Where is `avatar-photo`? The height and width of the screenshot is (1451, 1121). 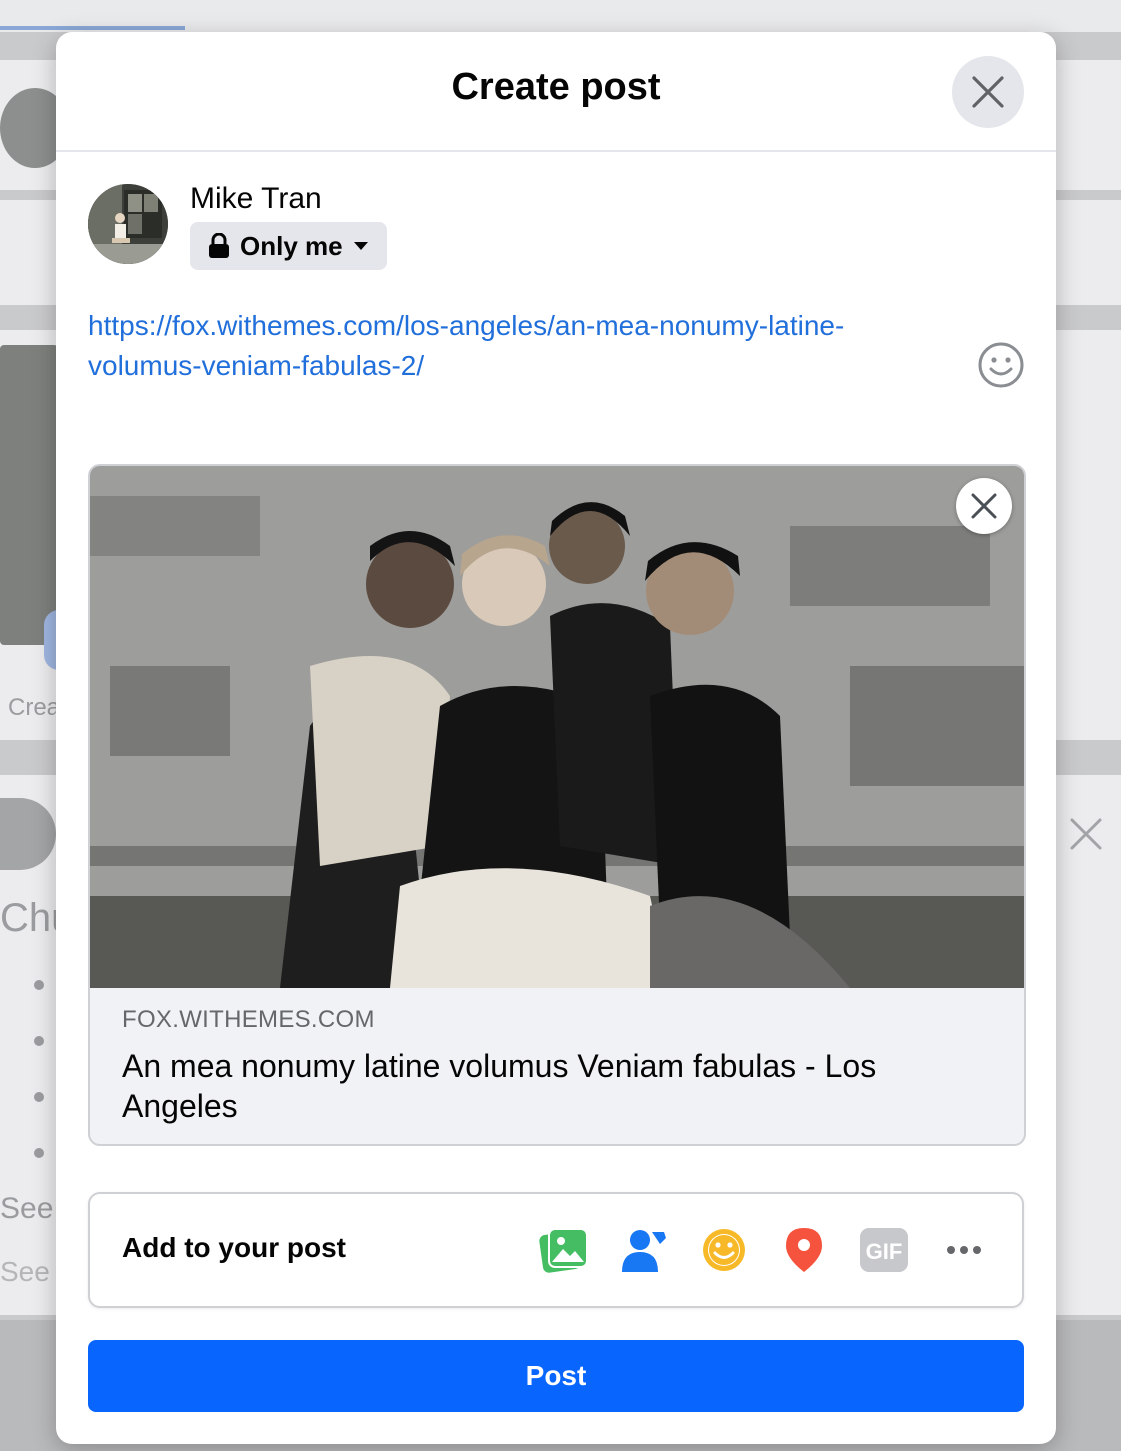
avatar-photo is located at coordinates (128, 224).